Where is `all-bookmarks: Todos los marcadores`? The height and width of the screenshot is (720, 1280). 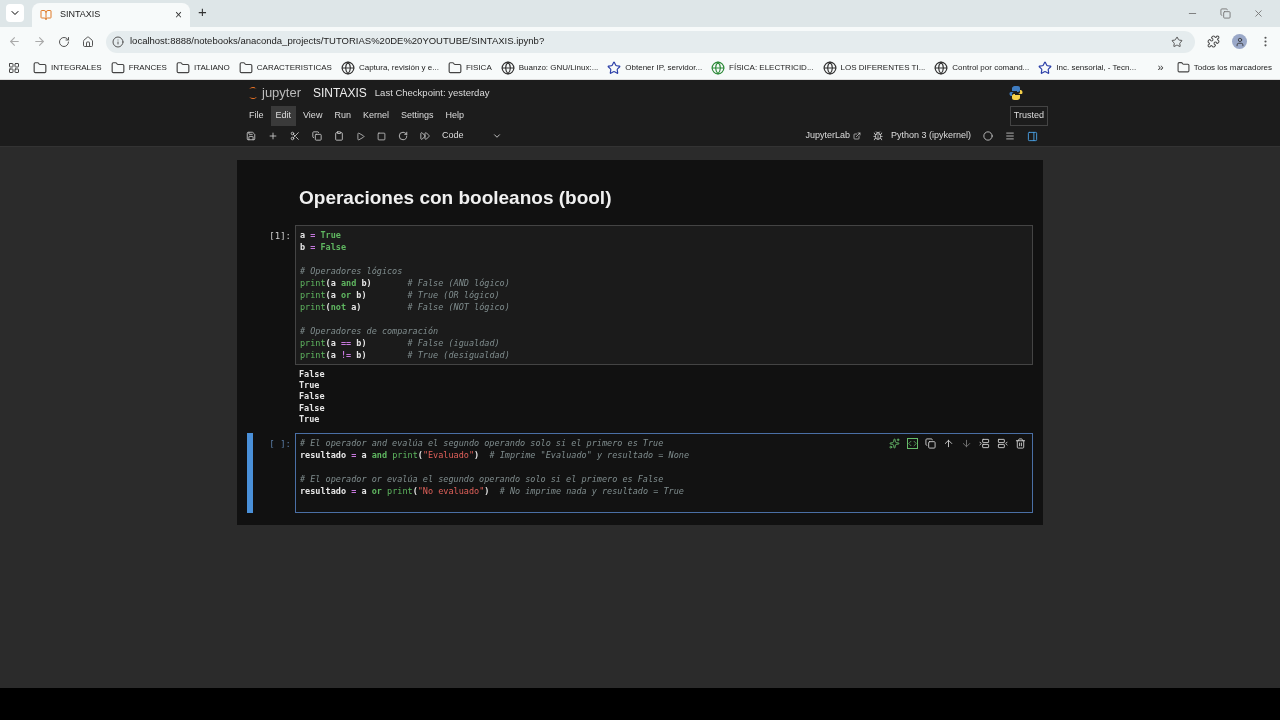
all-bookmarks: Todos los marcadores is located at coordinates (1224, 67).